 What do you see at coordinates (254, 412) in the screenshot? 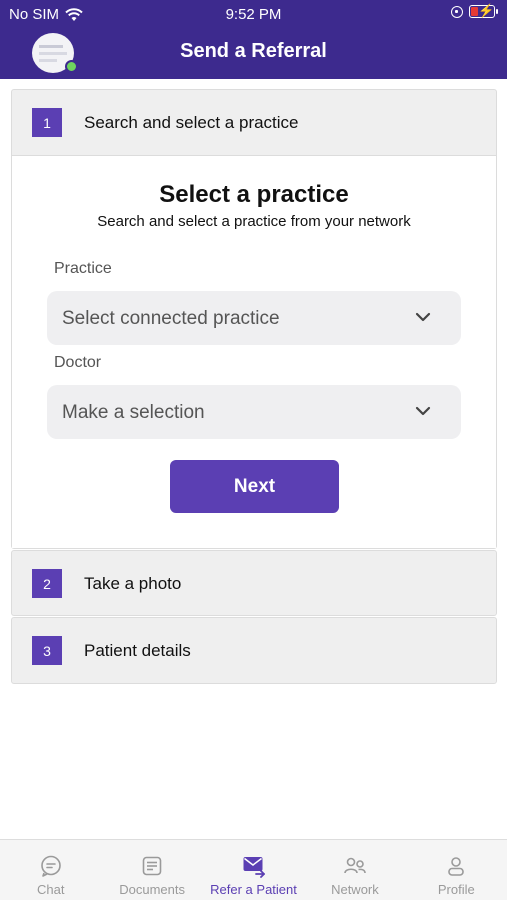
I see `doctor-select: Make a selection` at bounding box center [254, 412].